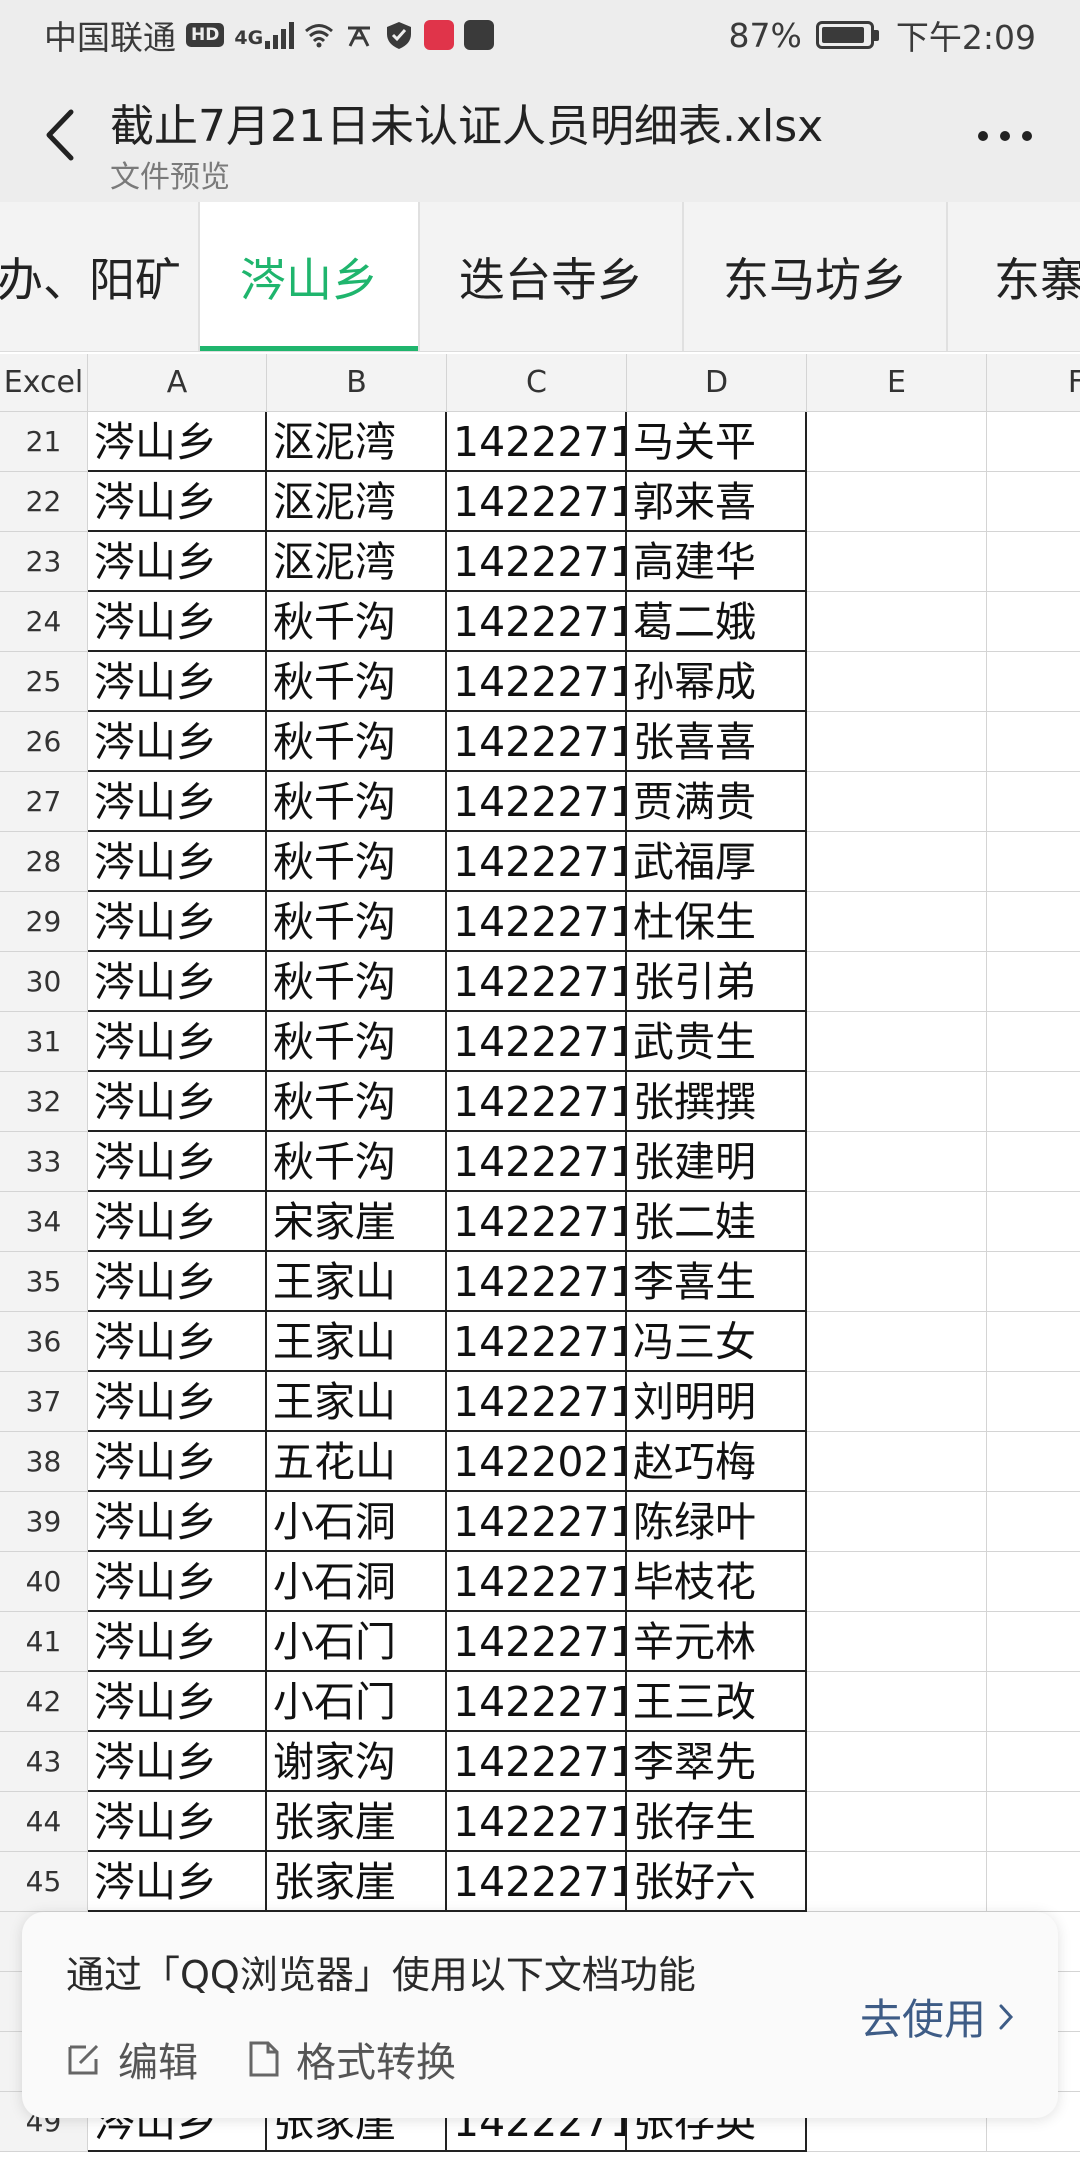  What do you see at coordinates (717, 1762) in the screenshot?
I see `cell-d: 李翠先` at bounding box center [717, 1762].